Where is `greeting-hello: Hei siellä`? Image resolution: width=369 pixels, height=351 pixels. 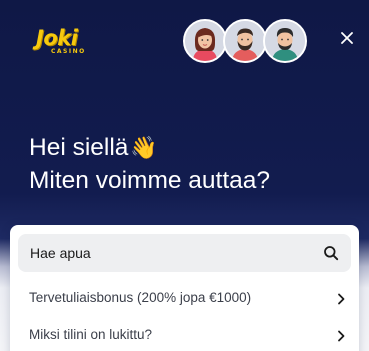 greeting-hello: Hei siellä is located at coordinates (79, 147).